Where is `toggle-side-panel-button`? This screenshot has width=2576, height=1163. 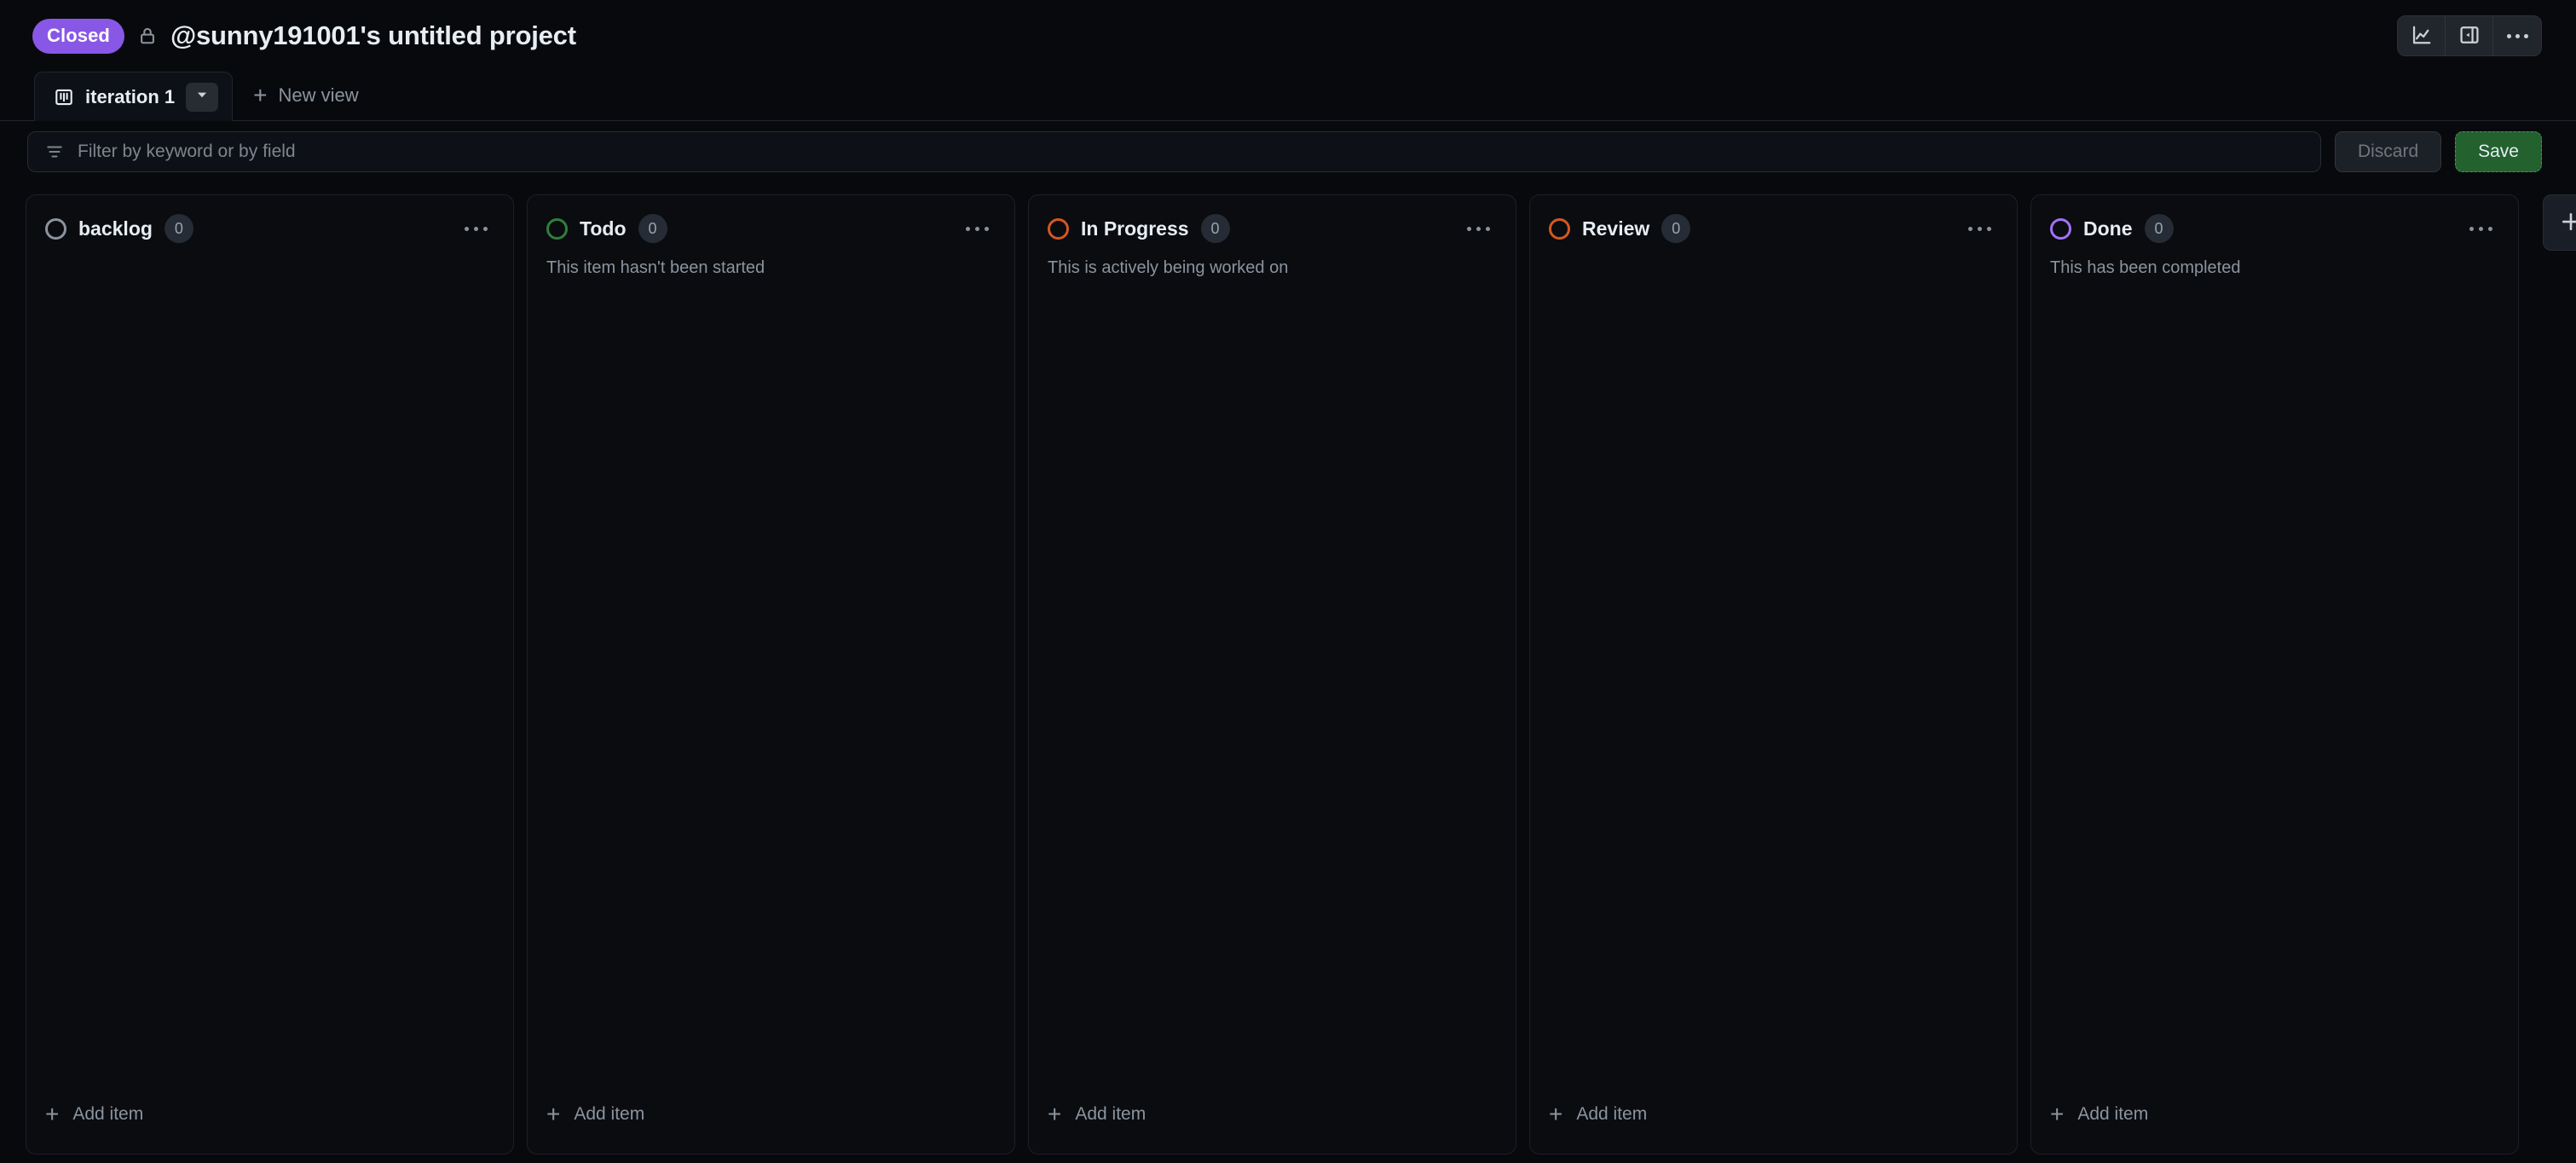
toggle-side-panel-button is located at coordinates (2469, 35).